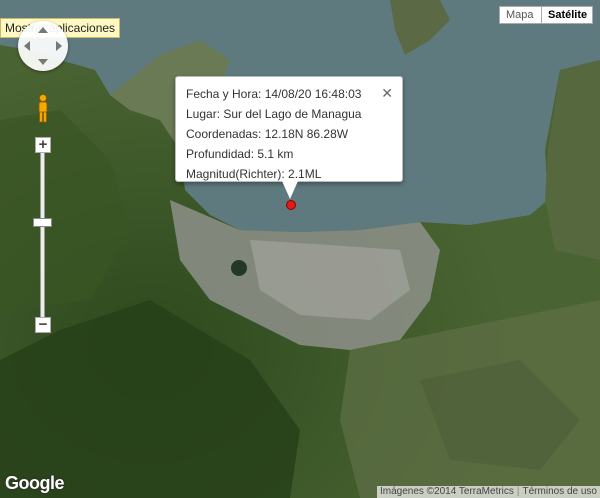 This screenshot has width=600, height=498. Describe the element at coordinates (274, 114) in the screenshot. I see `info-location: Lugar: Sur del Lago de Managua` at that location.